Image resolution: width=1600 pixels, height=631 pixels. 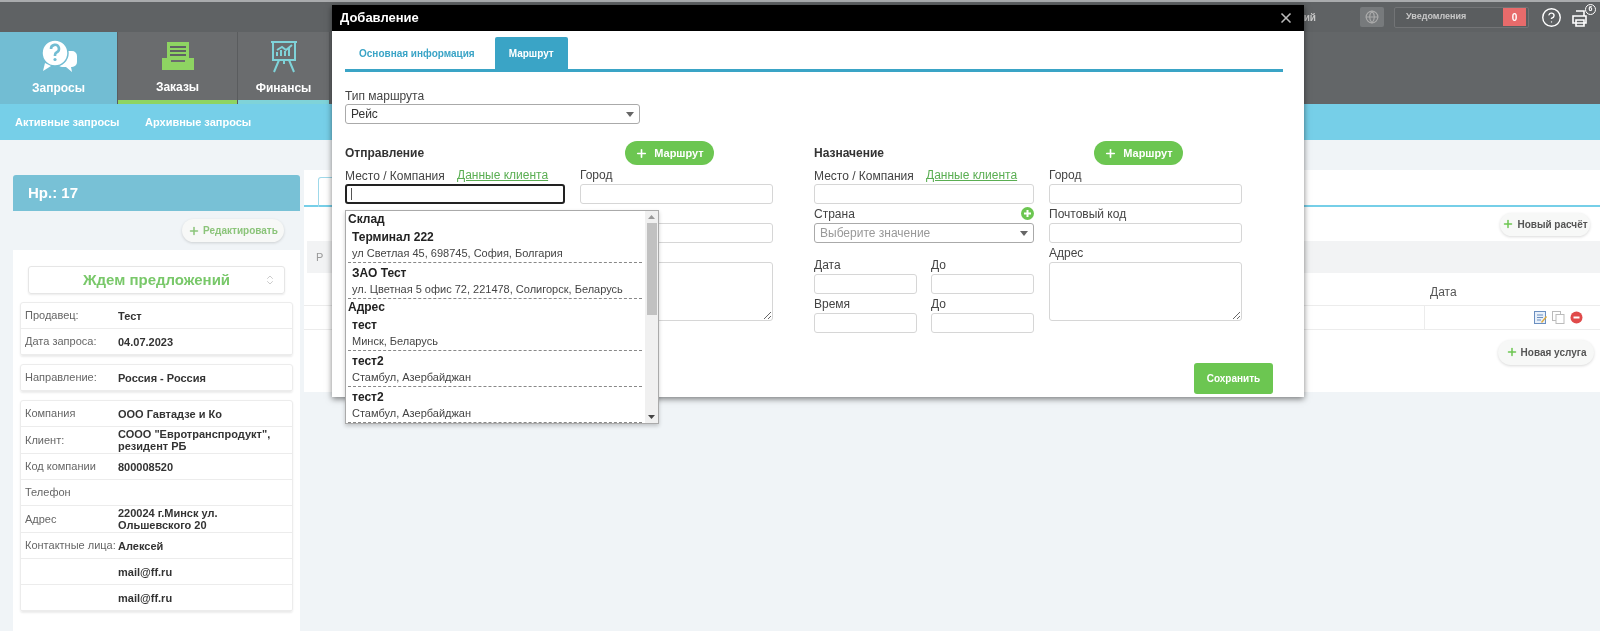 I want to click on info-label: Контактные лица:, so click(x=71, y=545).